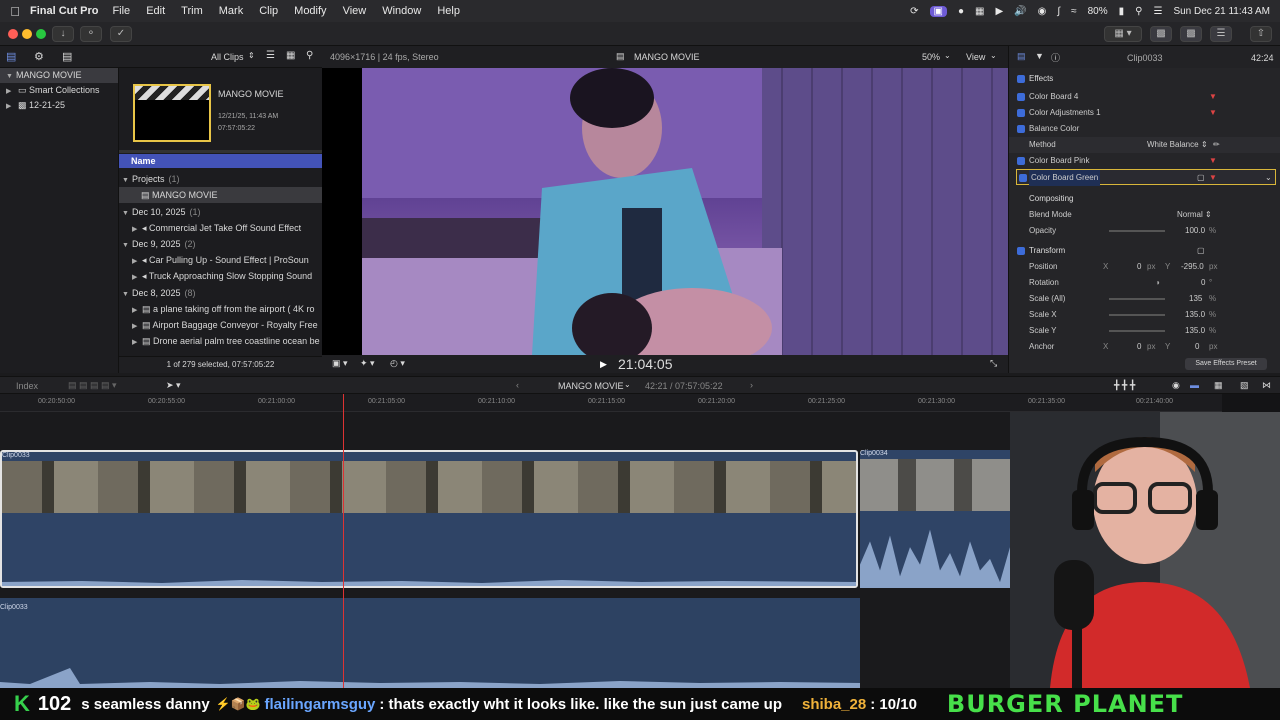  What do you see at coordinates (309, 55) in the screenshot?
I see `search-icon: ⚲` at bounding box center [309, 55].